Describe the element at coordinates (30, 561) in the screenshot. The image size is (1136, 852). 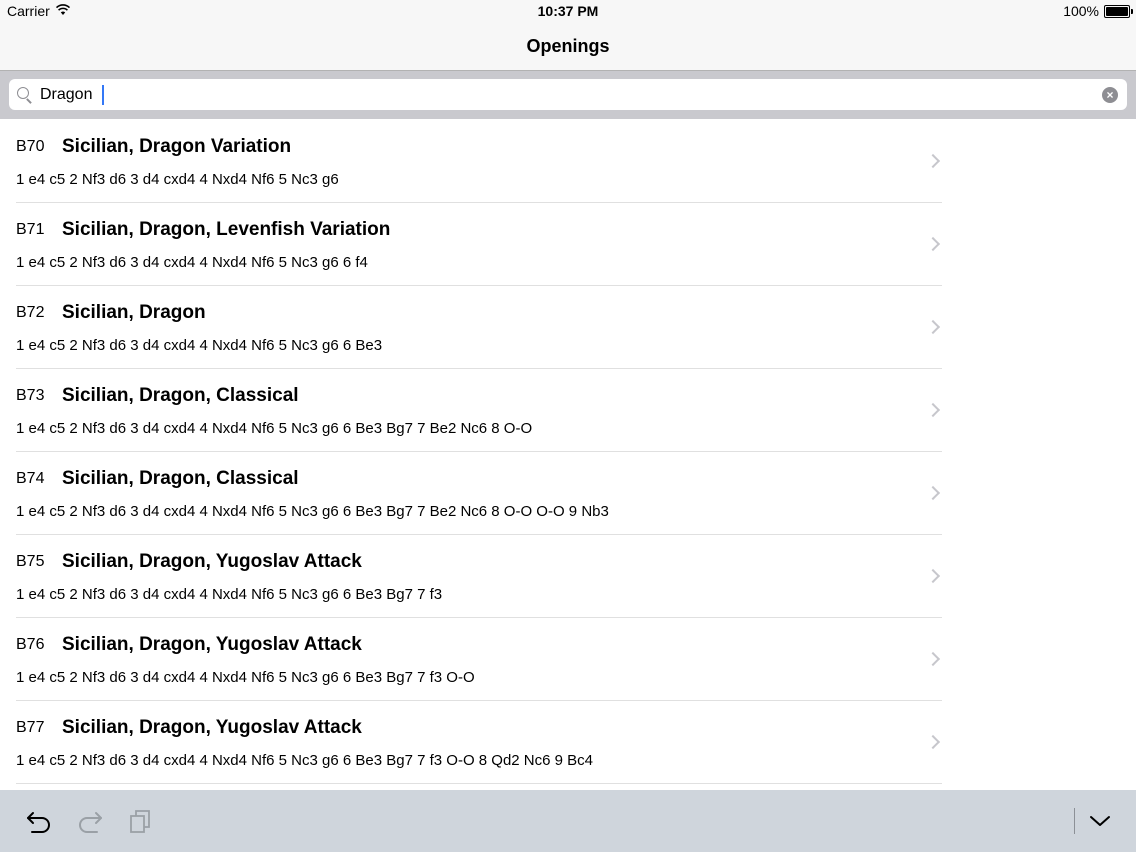
I see `eco-code: B75` at that location.